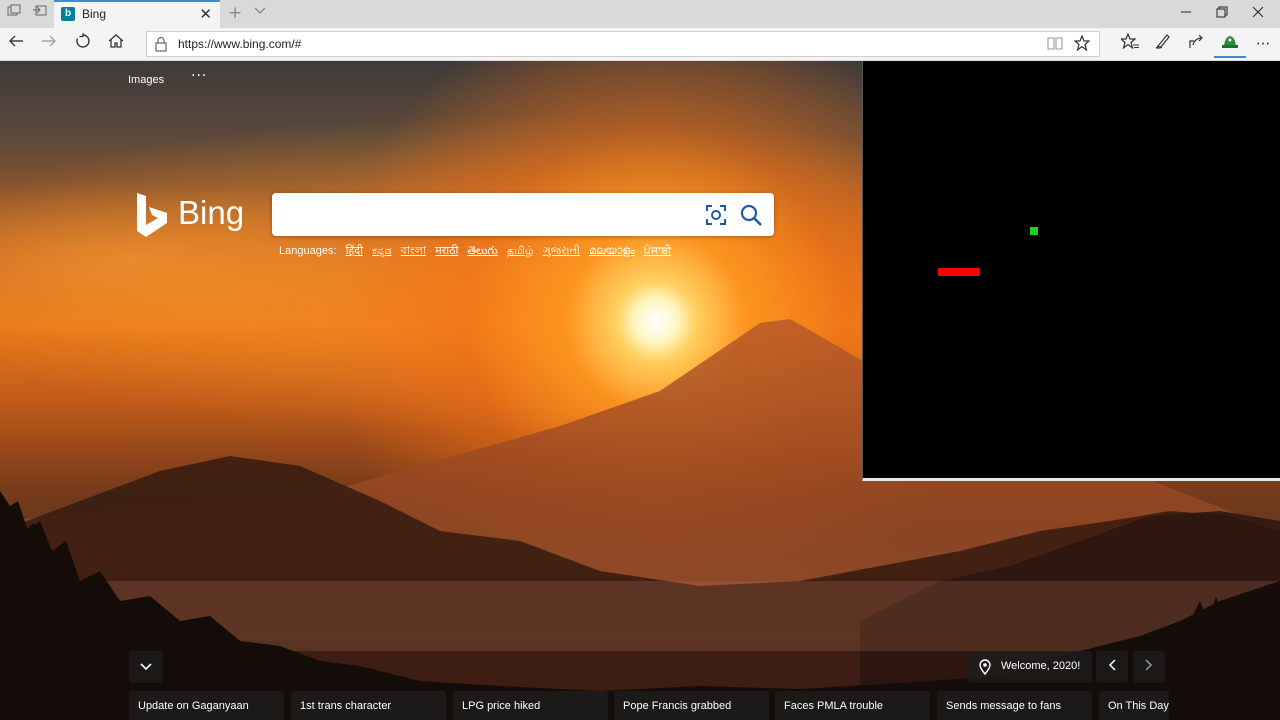 The height and width of the screenshot is (720, 1280). What do you see at coordinates (751, 215) in the screenshot?
I see `search-icon` at bounding box center [751, 215].